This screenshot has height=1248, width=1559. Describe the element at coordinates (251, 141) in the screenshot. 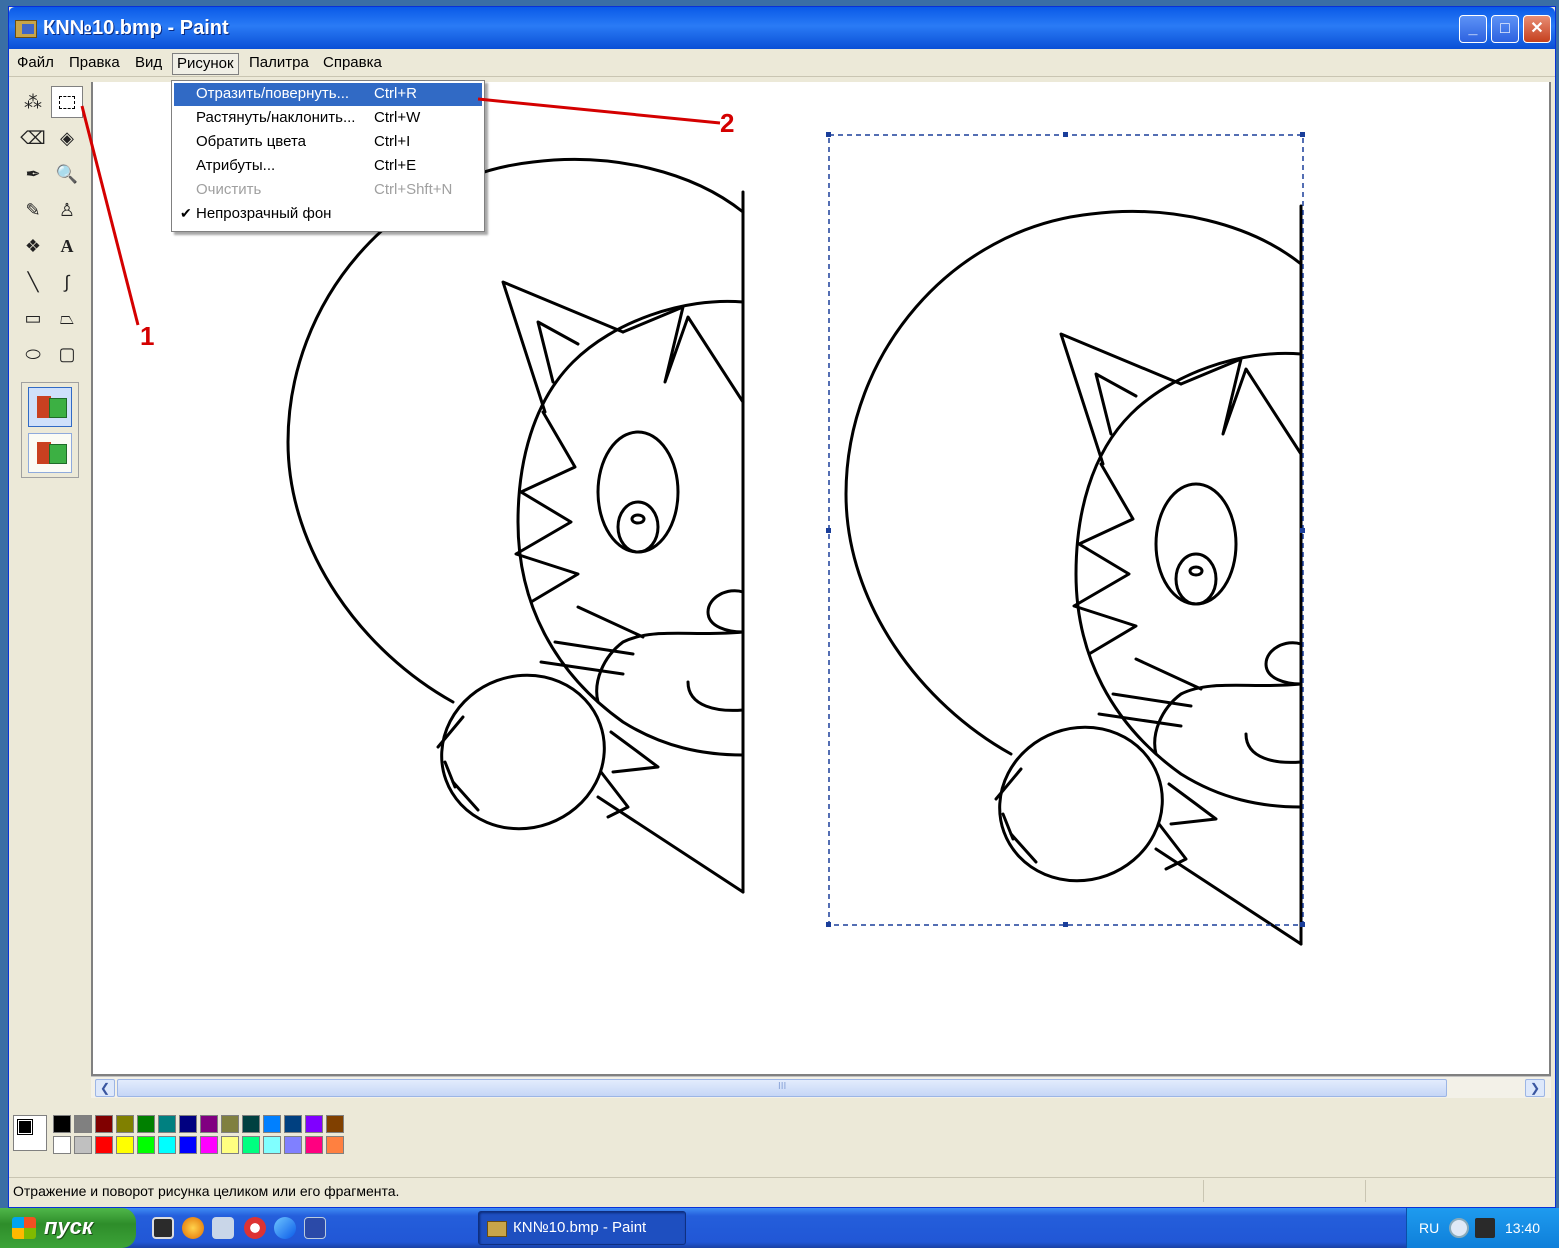

I see `menu-item-label: Обратить цвета` at that location.